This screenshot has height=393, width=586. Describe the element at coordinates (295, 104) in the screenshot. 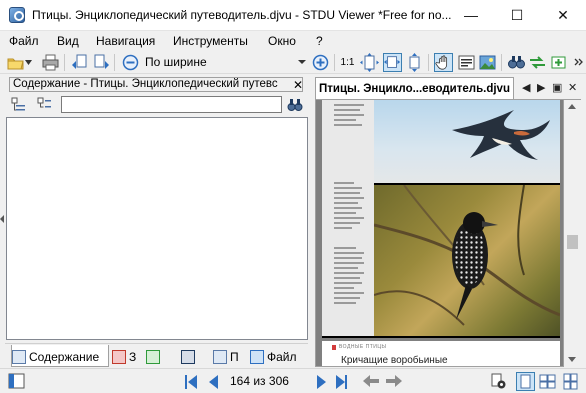

I see `binoculars-search-icon` at that location.